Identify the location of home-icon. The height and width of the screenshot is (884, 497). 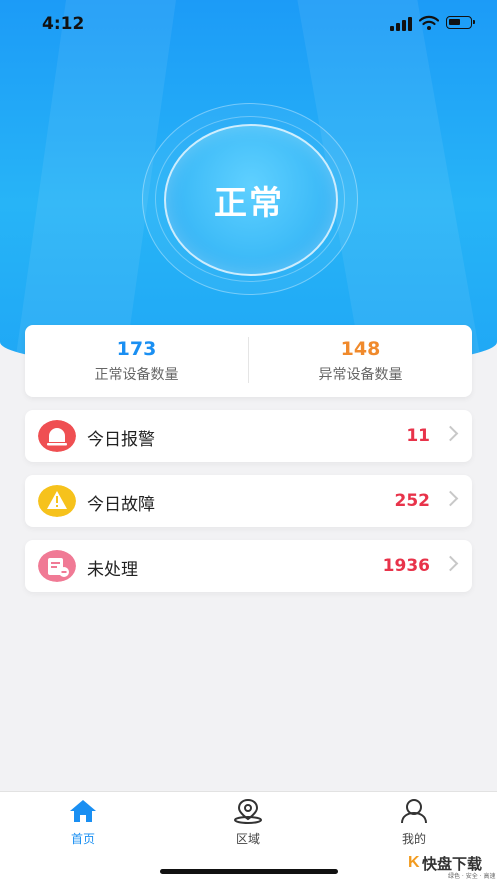
(83, 811).